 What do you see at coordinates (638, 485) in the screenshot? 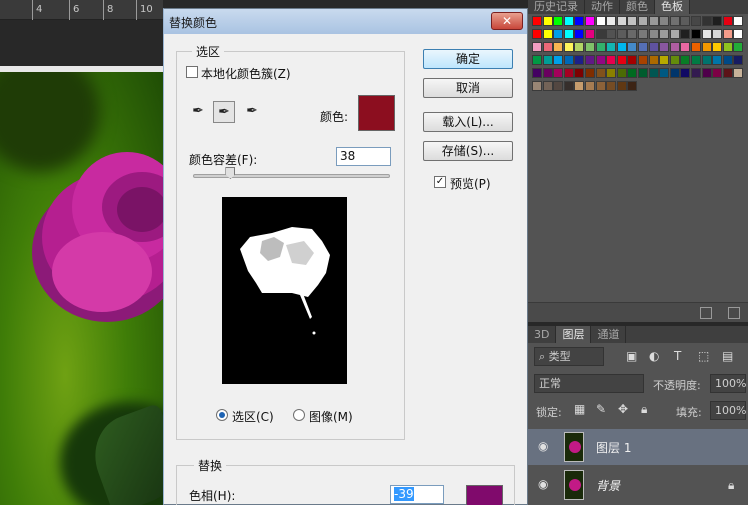
I see `layer-row: ◉ 背景 🔒︎` at bounding box center [638, 485].